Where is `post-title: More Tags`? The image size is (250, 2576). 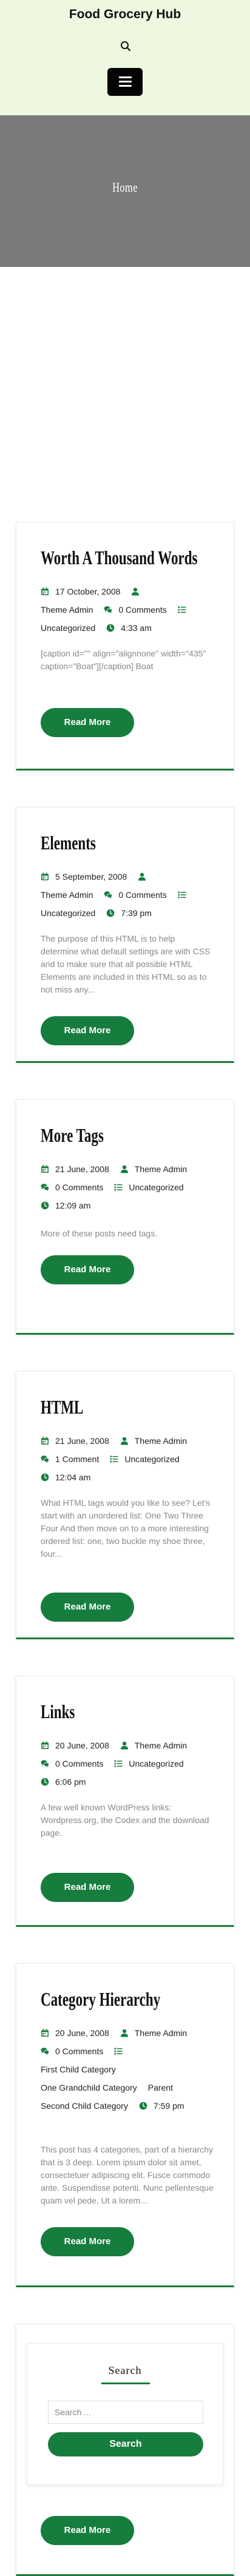 post-title: More Tags is located at coordinates (72, 1136).